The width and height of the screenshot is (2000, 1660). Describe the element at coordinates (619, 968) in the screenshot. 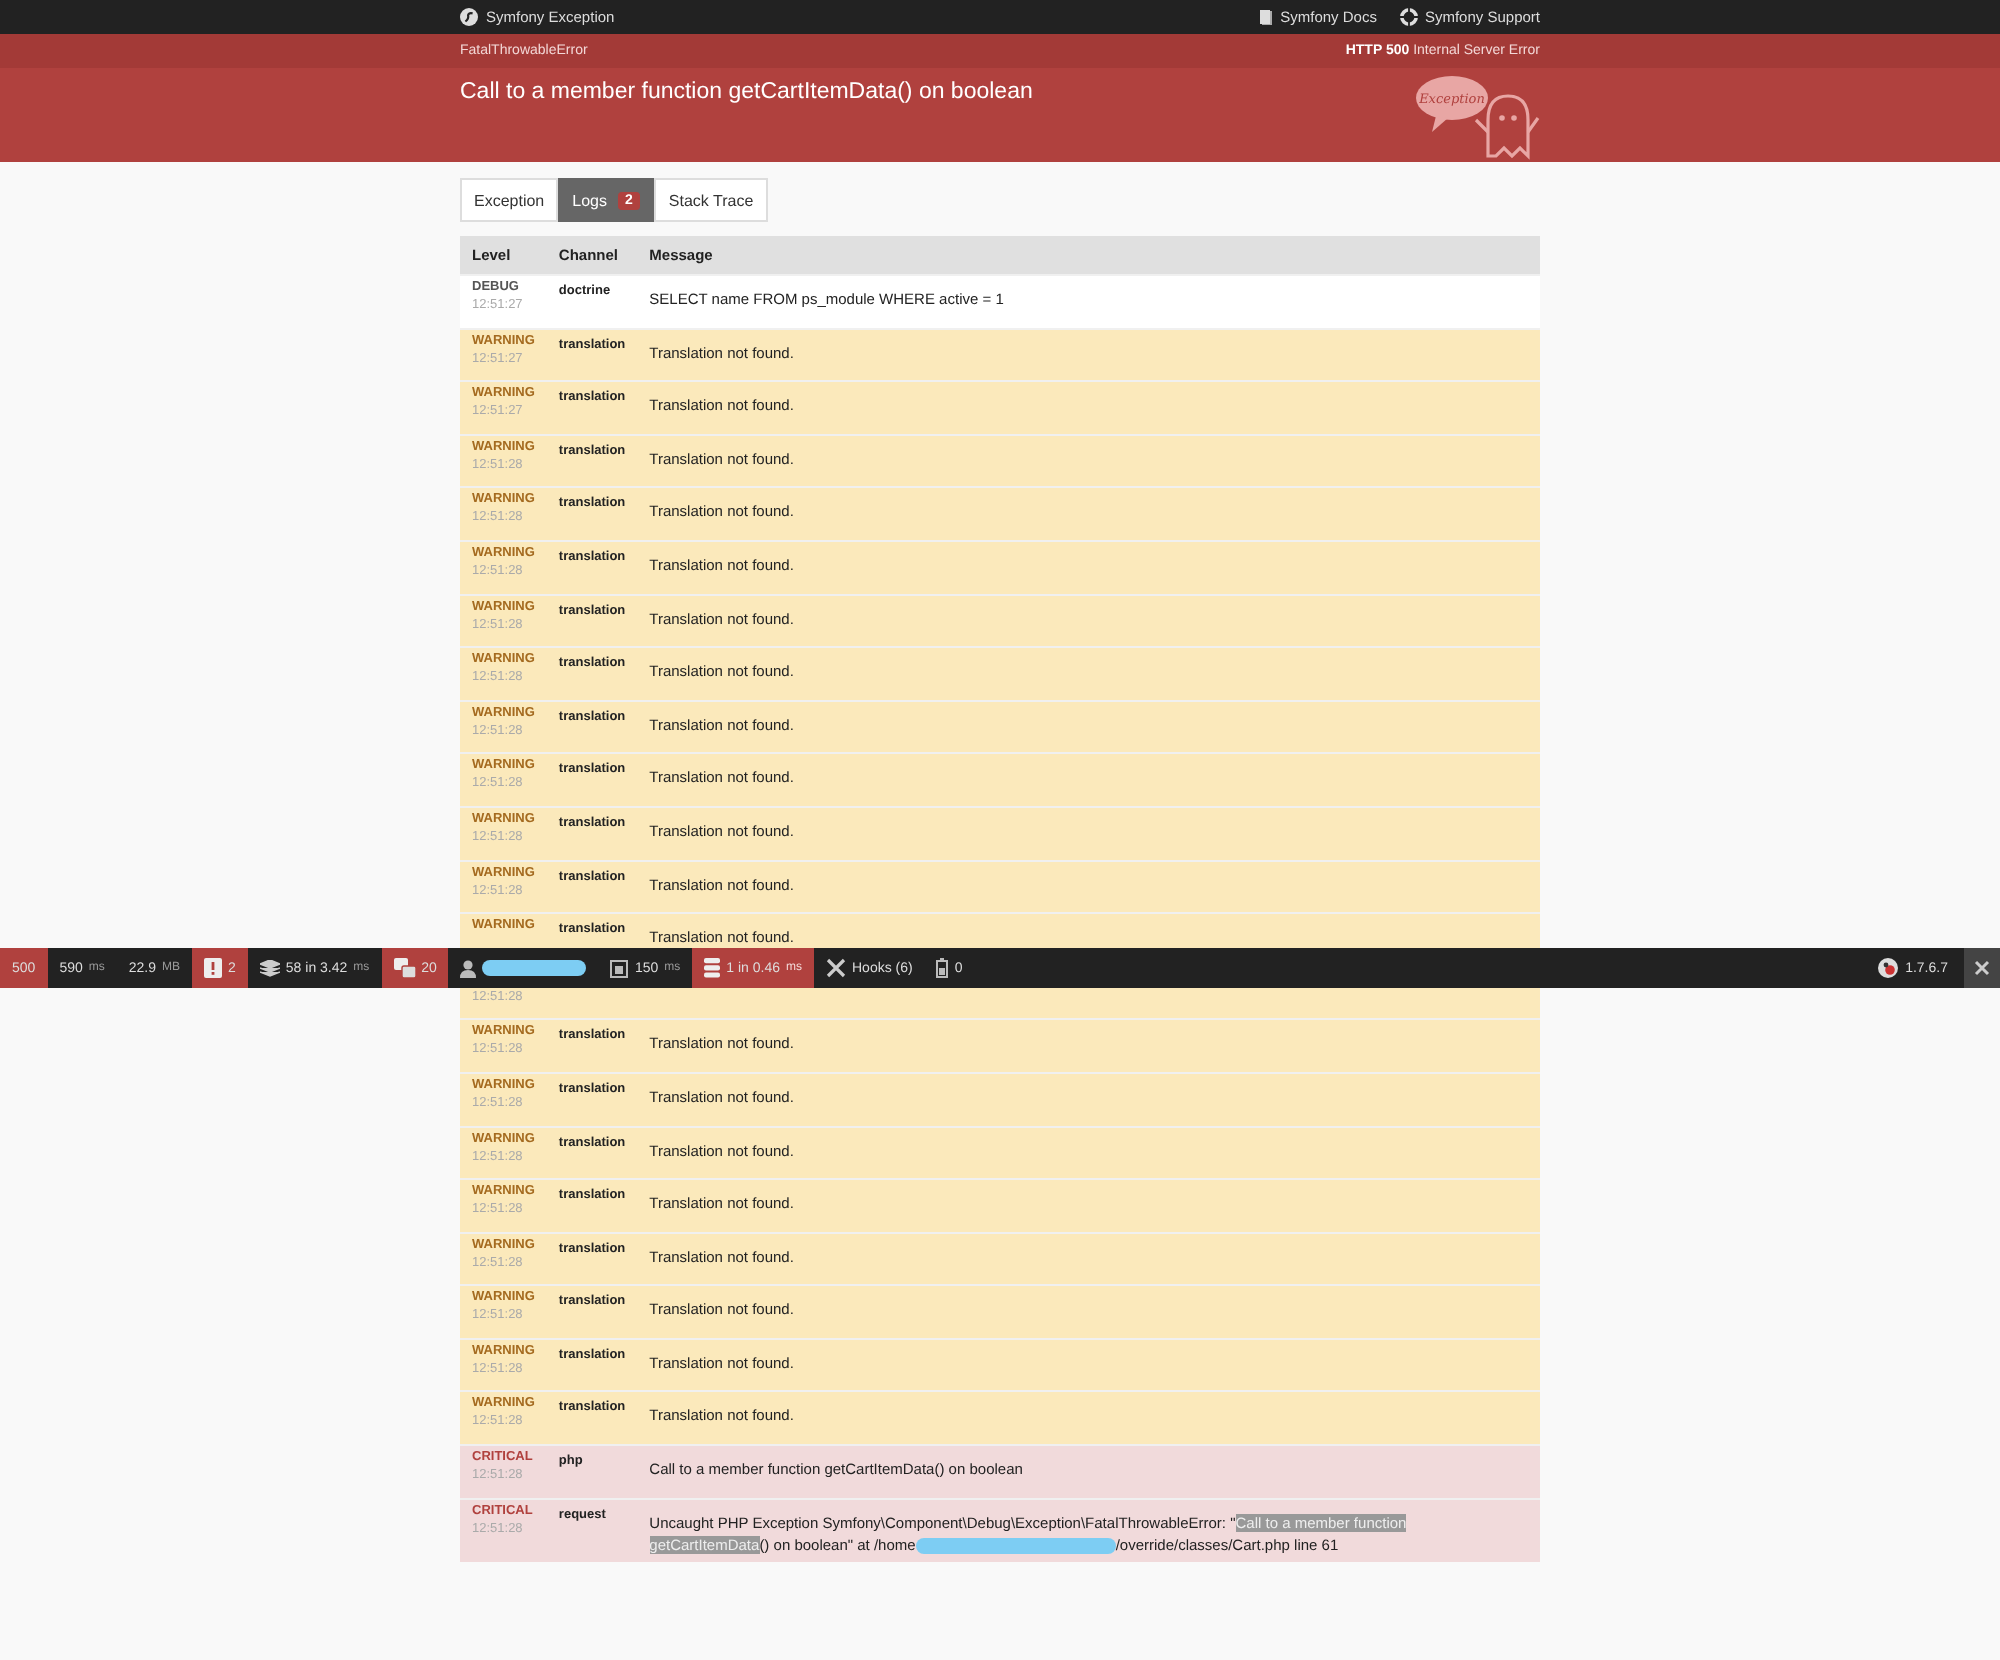

I see `form-icon` at that location.